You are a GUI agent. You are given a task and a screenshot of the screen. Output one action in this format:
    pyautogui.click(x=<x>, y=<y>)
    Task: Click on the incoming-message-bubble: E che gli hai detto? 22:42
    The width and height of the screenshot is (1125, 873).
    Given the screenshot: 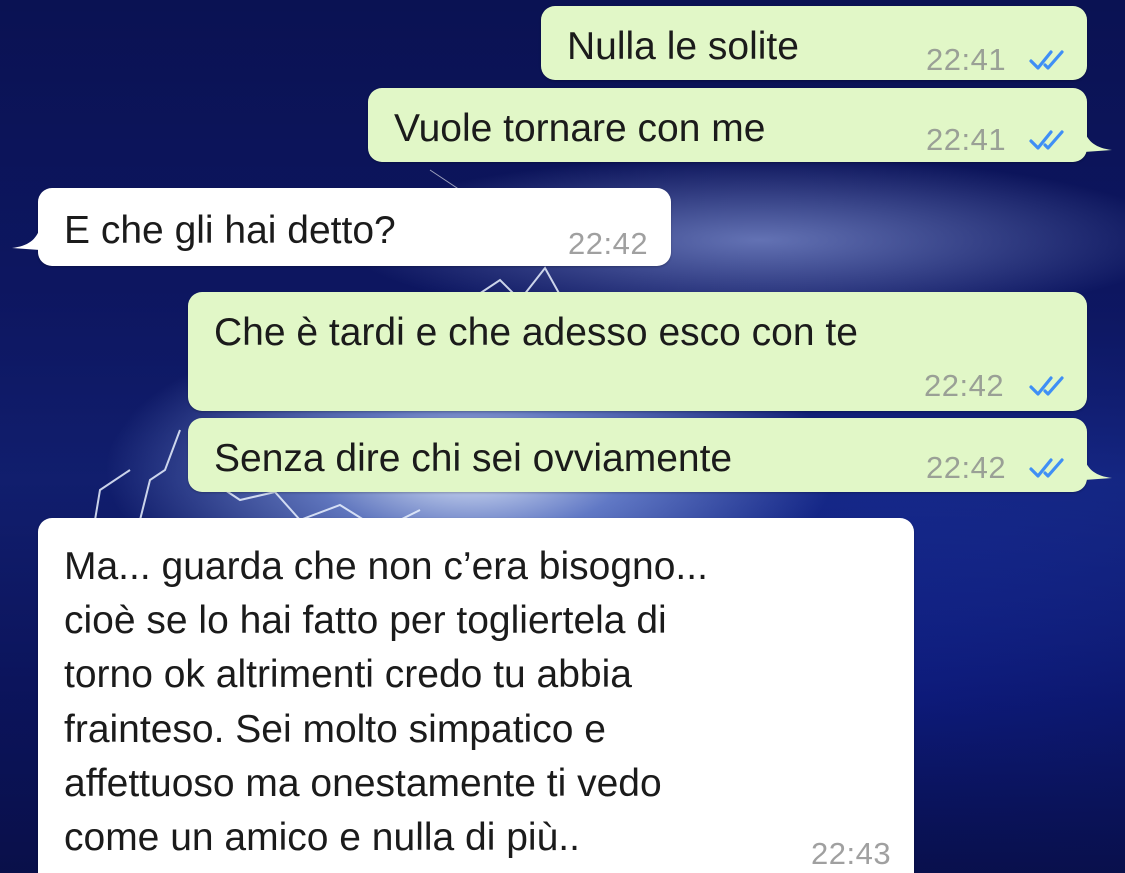 What is the action you would take?
    pyautogui.click(x=354, y=227)
    